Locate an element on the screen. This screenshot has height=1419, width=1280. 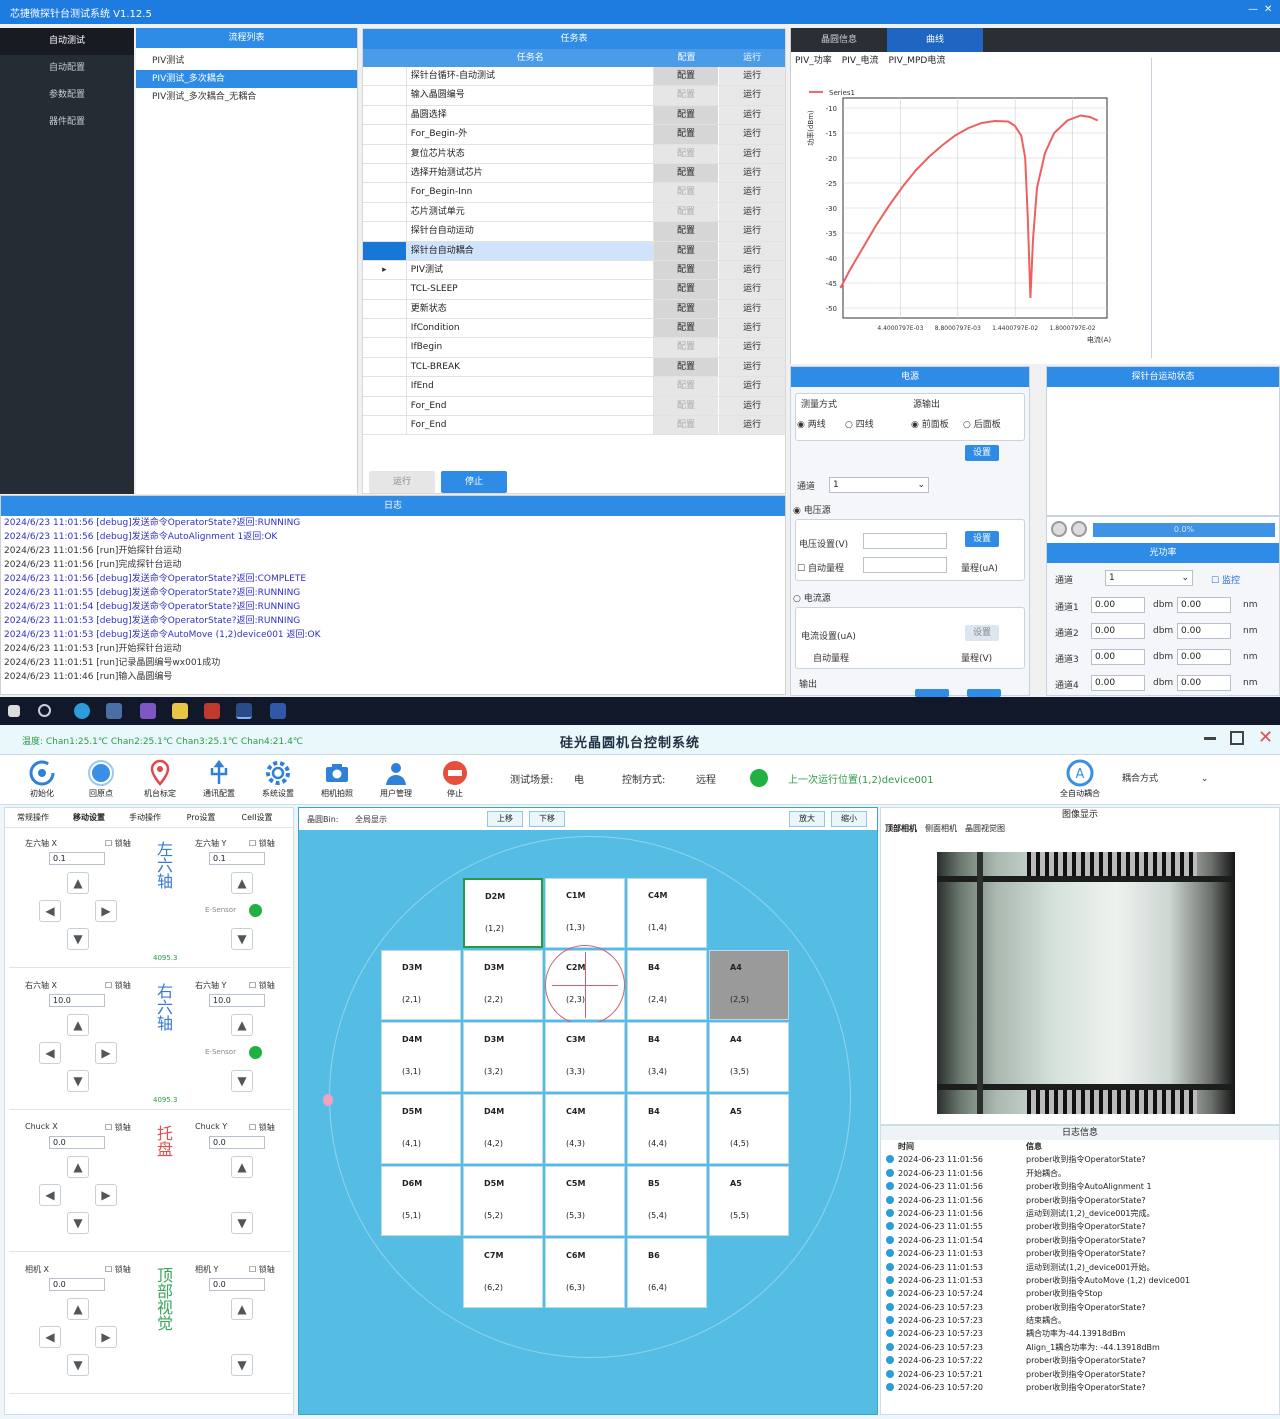
task-row: 芯片测试单元 配置 运行 is located at coordinates (574, 212).